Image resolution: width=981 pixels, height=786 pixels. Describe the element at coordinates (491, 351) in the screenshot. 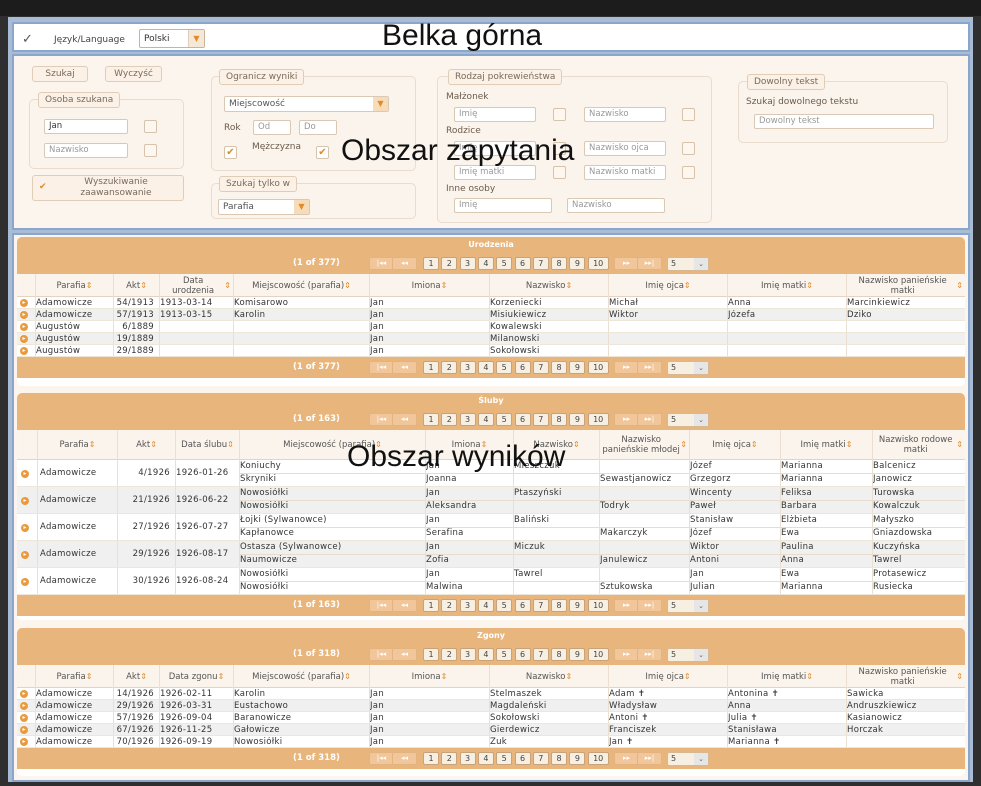

I see `table-row: ▸ Augustów 29/1889 Jan Sokołowski` at that location.